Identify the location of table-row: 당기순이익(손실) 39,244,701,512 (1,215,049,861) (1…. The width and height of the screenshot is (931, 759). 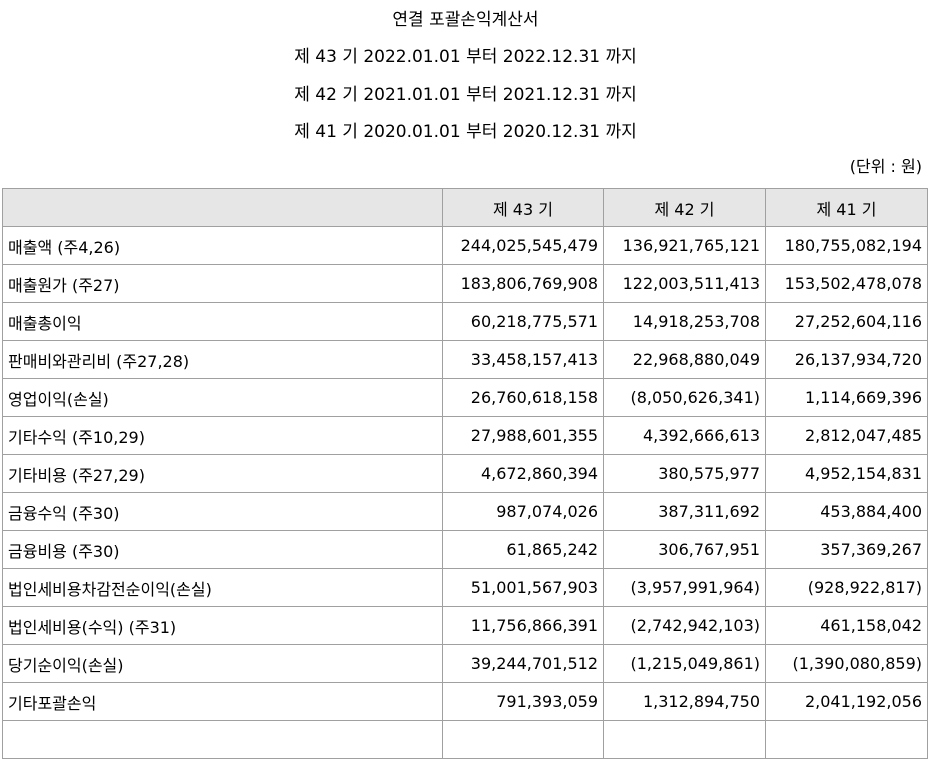
(465, 663).